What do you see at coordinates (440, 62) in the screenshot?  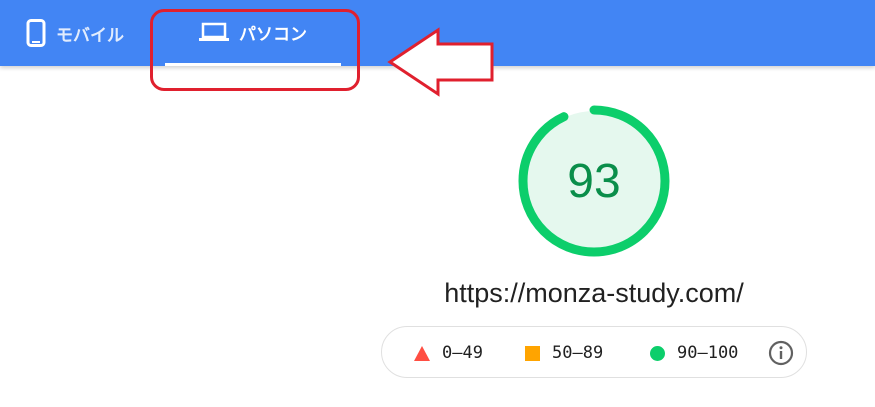 I see `annotation-arrow-icon` at bounding box center [440, 62].